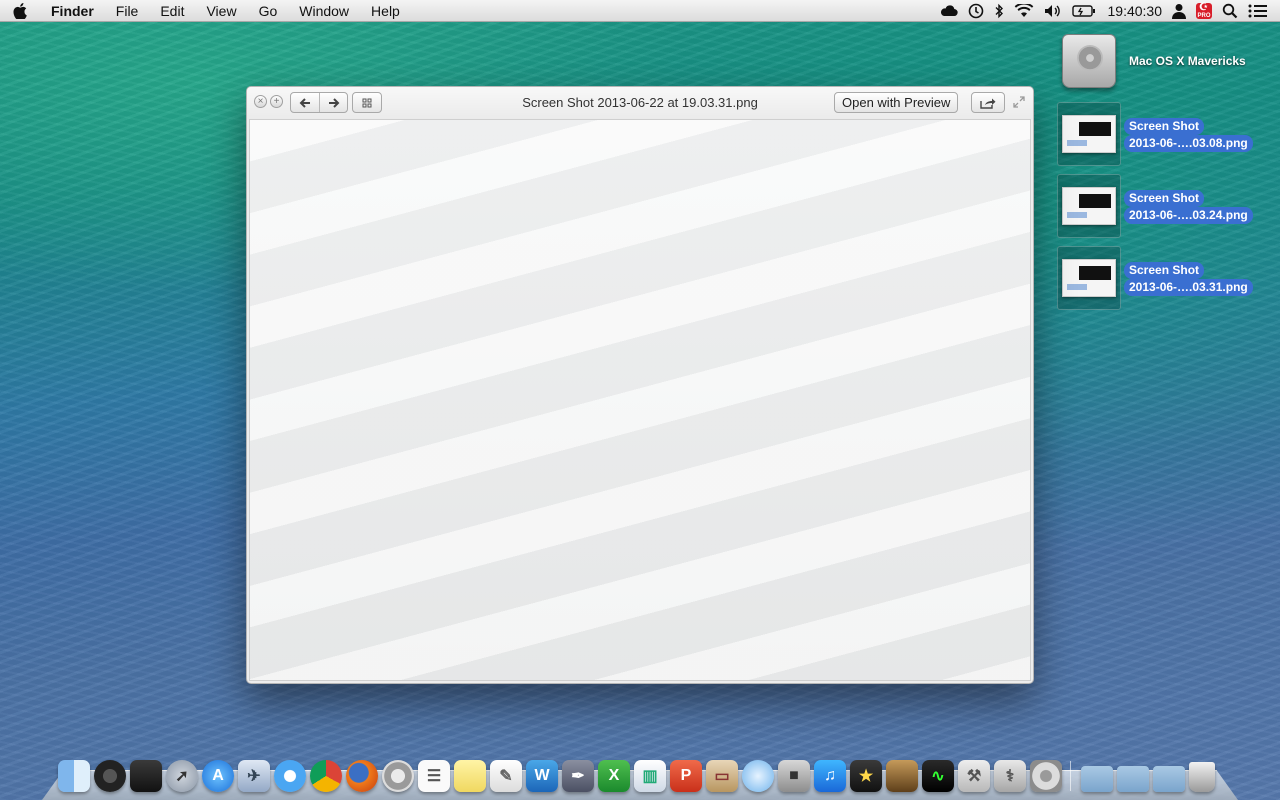  What do you see at coordinates (614, 776) in the screenshot?
I see `excel-icon: X` at bounding box center [614, 776].